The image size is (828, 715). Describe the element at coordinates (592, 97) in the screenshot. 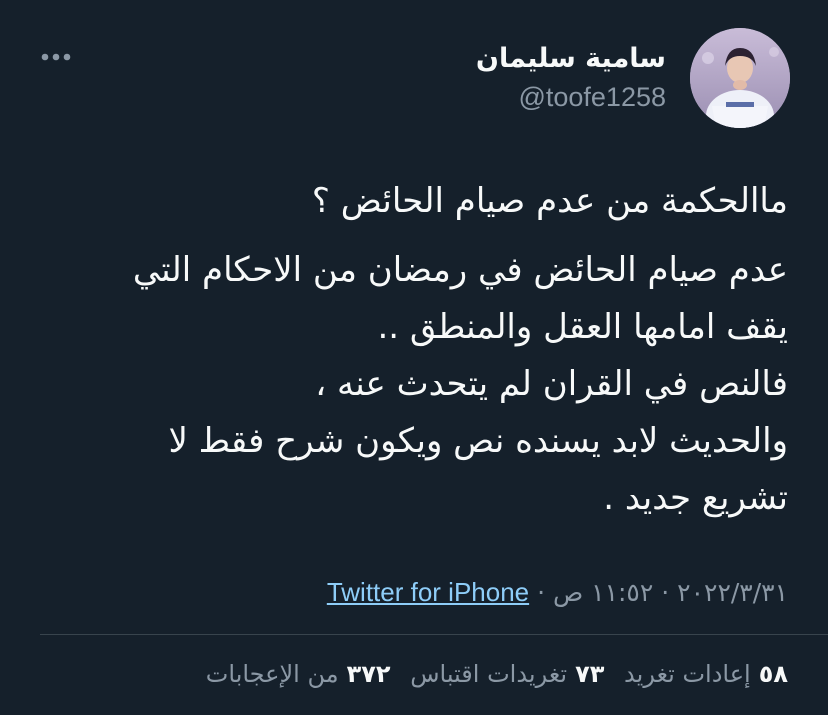

I see `author-handle: @toofe1258` at that location.